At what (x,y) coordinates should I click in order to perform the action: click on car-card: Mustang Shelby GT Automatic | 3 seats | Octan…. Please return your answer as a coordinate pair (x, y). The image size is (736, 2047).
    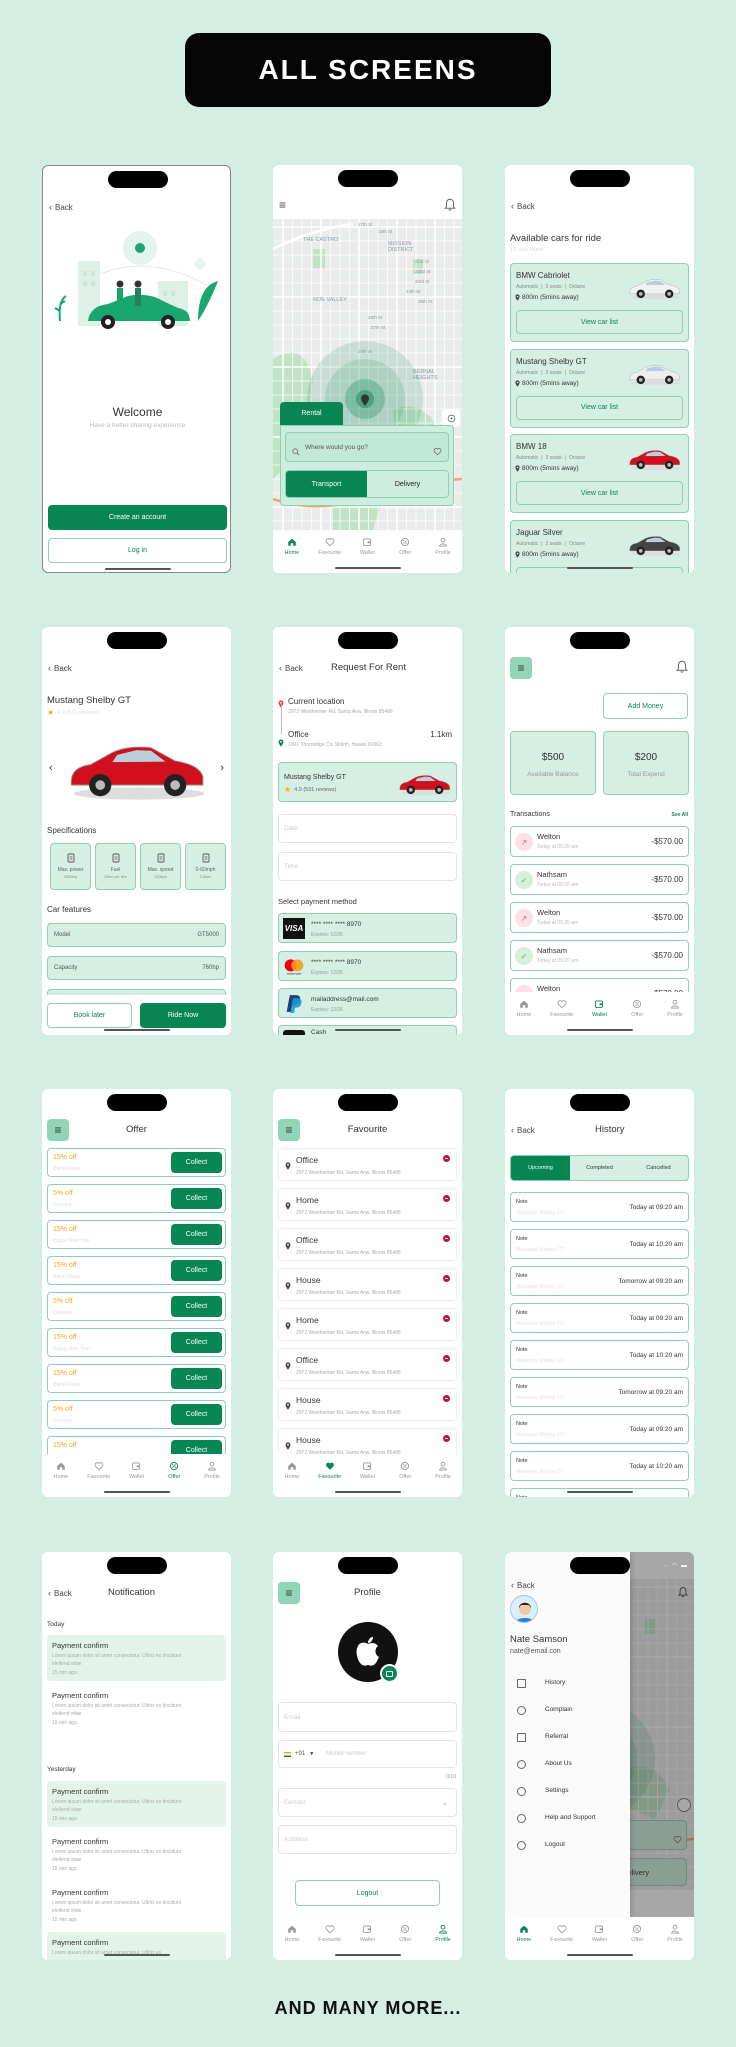
    Looking at the image, I should click on (599, 388).